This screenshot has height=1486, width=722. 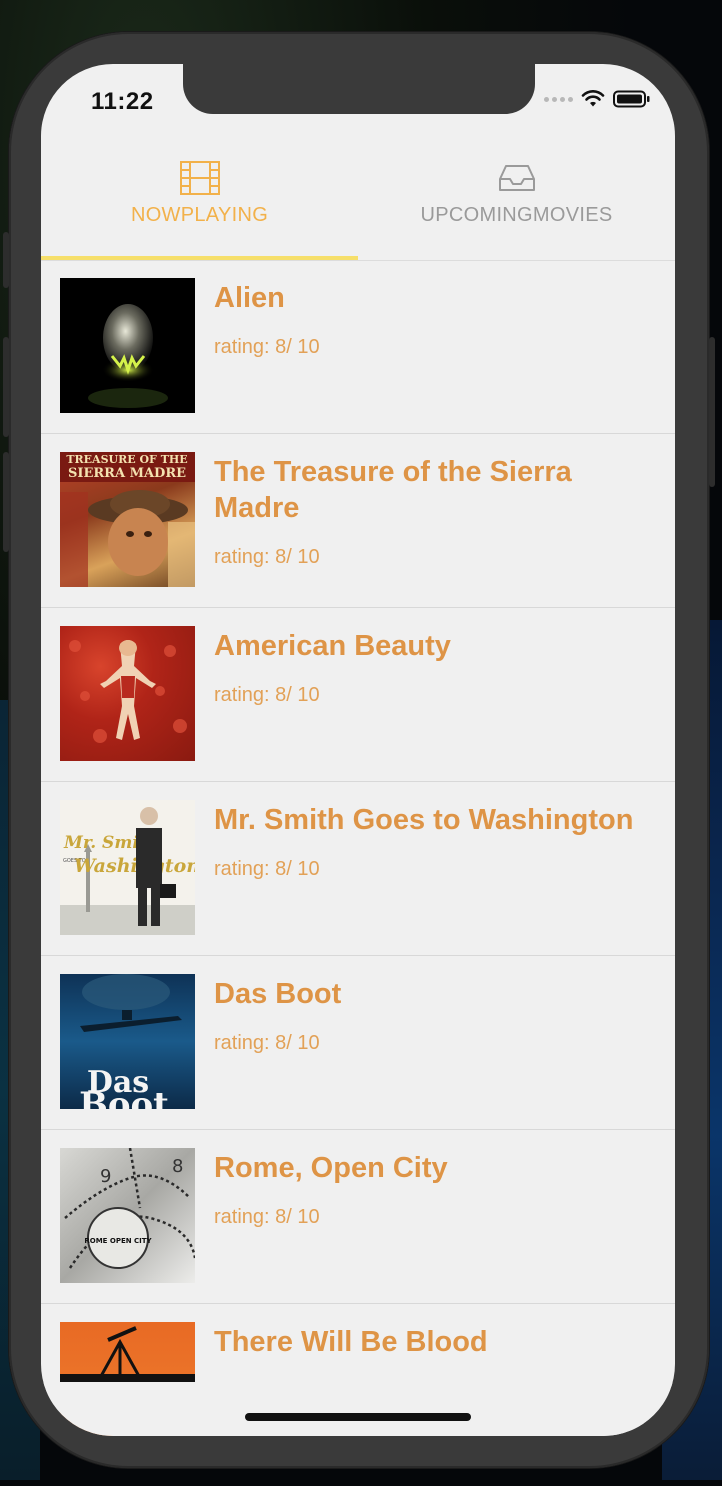 I want to click on movie-poster: Mr. Smith GOES TO Washington, so click(x=127, y=867).